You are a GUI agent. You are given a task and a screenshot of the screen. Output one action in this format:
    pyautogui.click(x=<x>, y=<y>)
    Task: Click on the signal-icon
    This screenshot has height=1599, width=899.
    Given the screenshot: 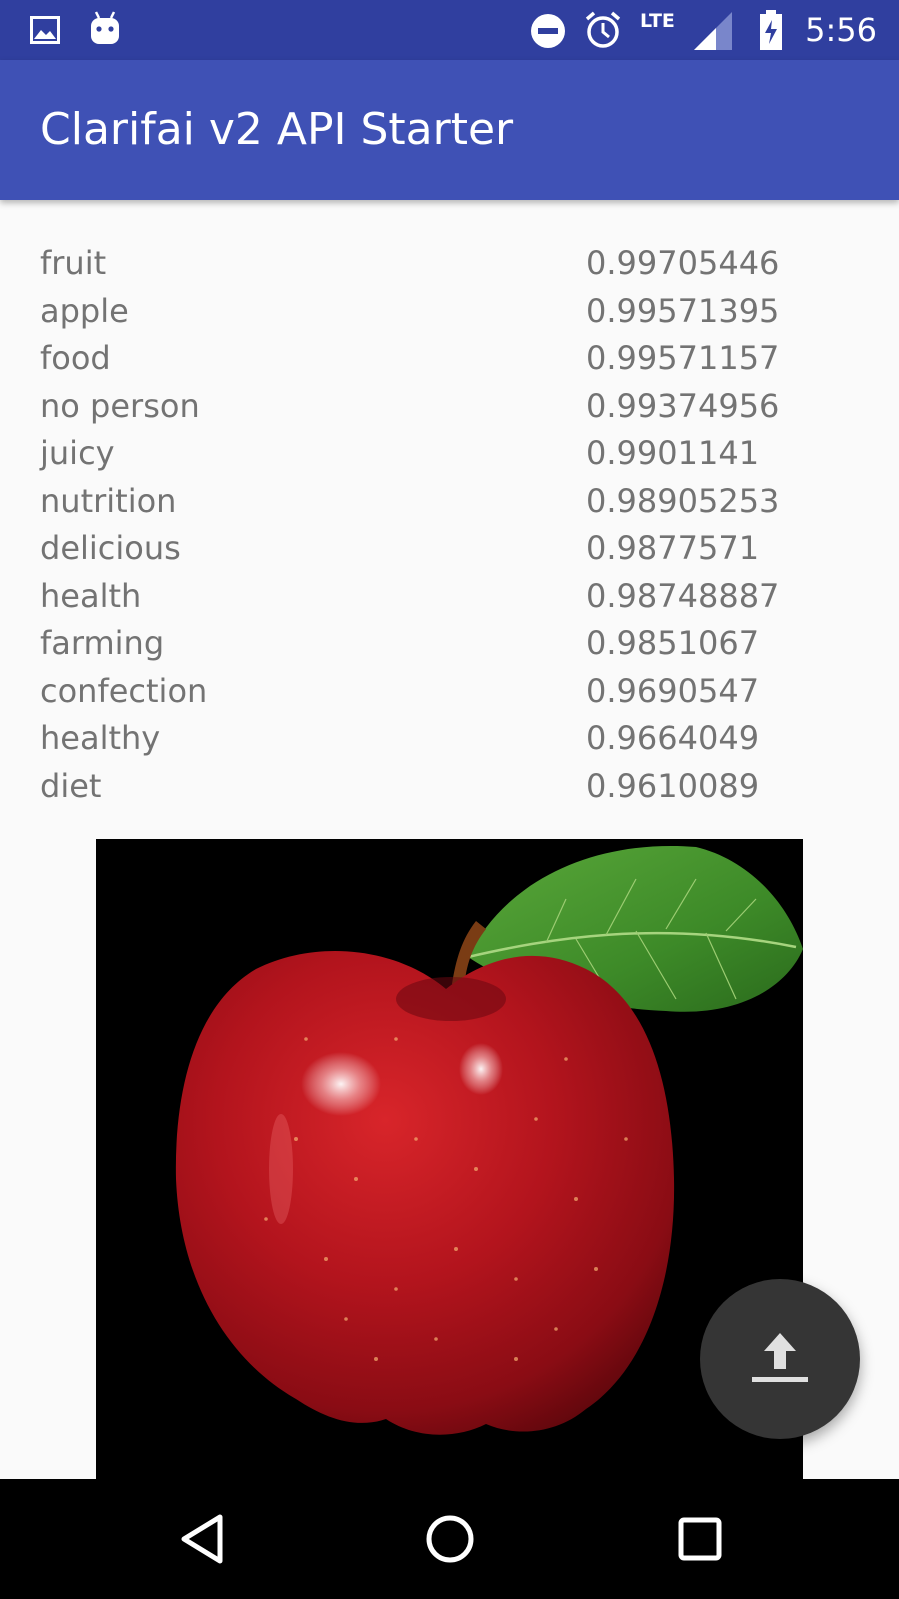 What is the action you would take?
    pyautogui.click(x=714, y=33)
    